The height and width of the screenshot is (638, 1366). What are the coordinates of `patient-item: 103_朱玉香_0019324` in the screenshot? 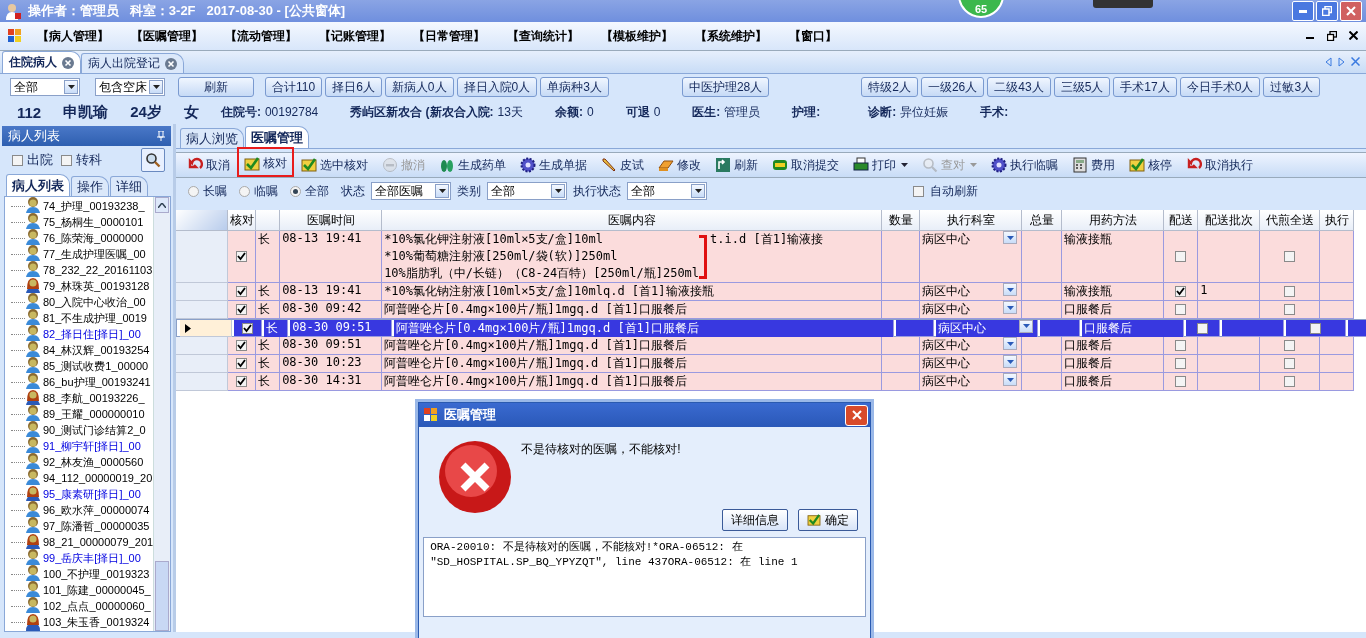 It's located at (96, 622).